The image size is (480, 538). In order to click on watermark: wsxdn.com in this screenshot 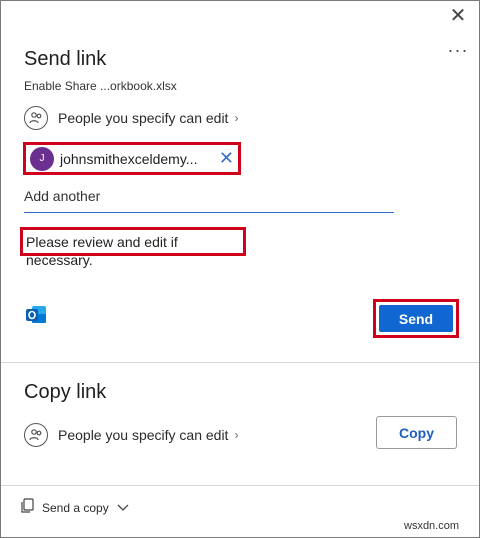, I will do `click(432, 526)`.